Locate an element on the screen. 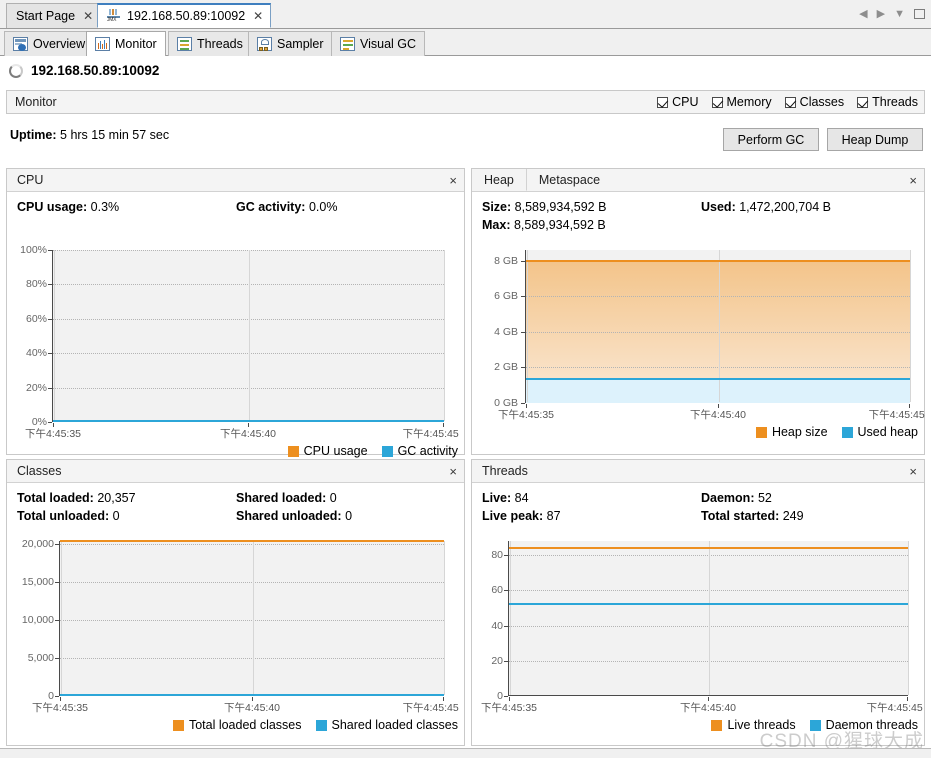  stat-value: 0.0% is located at coordinates (323, 207).